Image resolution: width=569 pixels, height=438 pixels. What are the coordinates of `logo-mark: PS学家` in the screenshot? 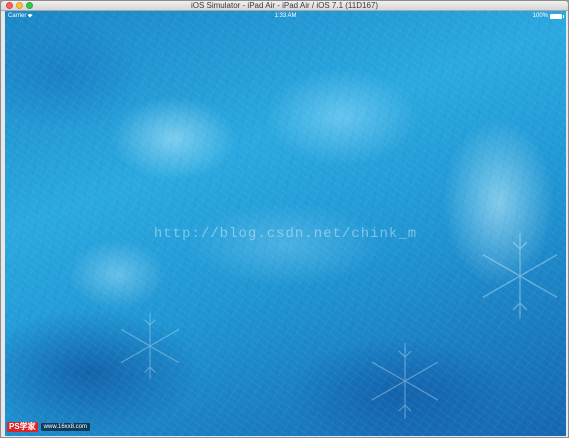 It's located at (22, 427).